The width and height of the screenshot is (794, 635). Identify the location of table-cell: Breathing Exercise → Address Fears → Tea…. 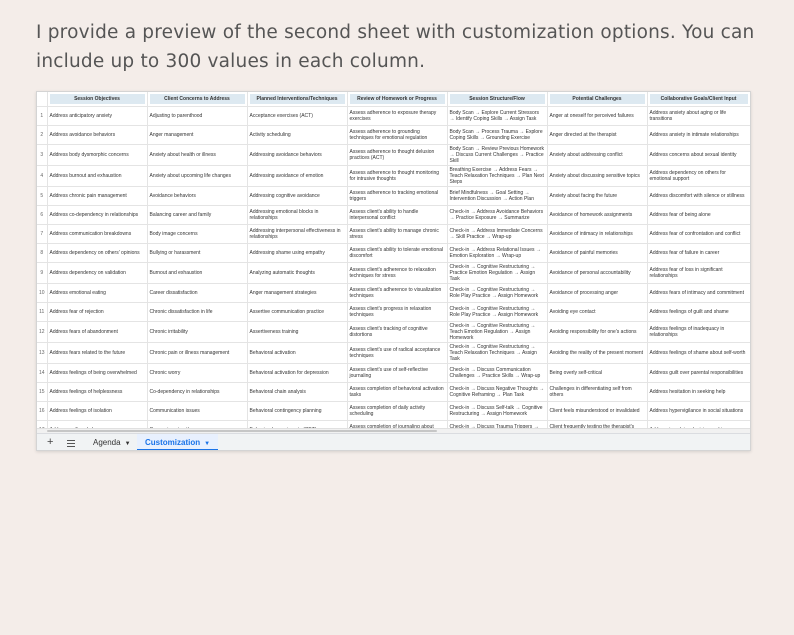
(497, 176).